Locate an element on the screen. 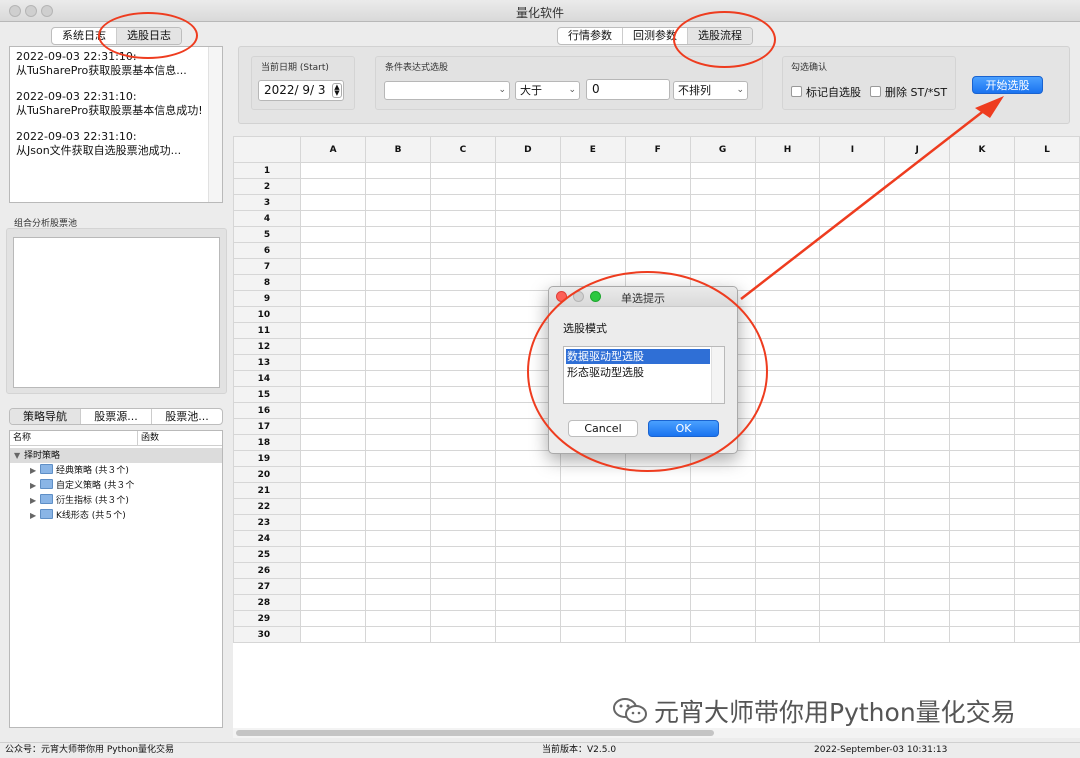 The width and height of the screenshot is (1080, 758). row-header: 13 is located at coordinates (267, 362).